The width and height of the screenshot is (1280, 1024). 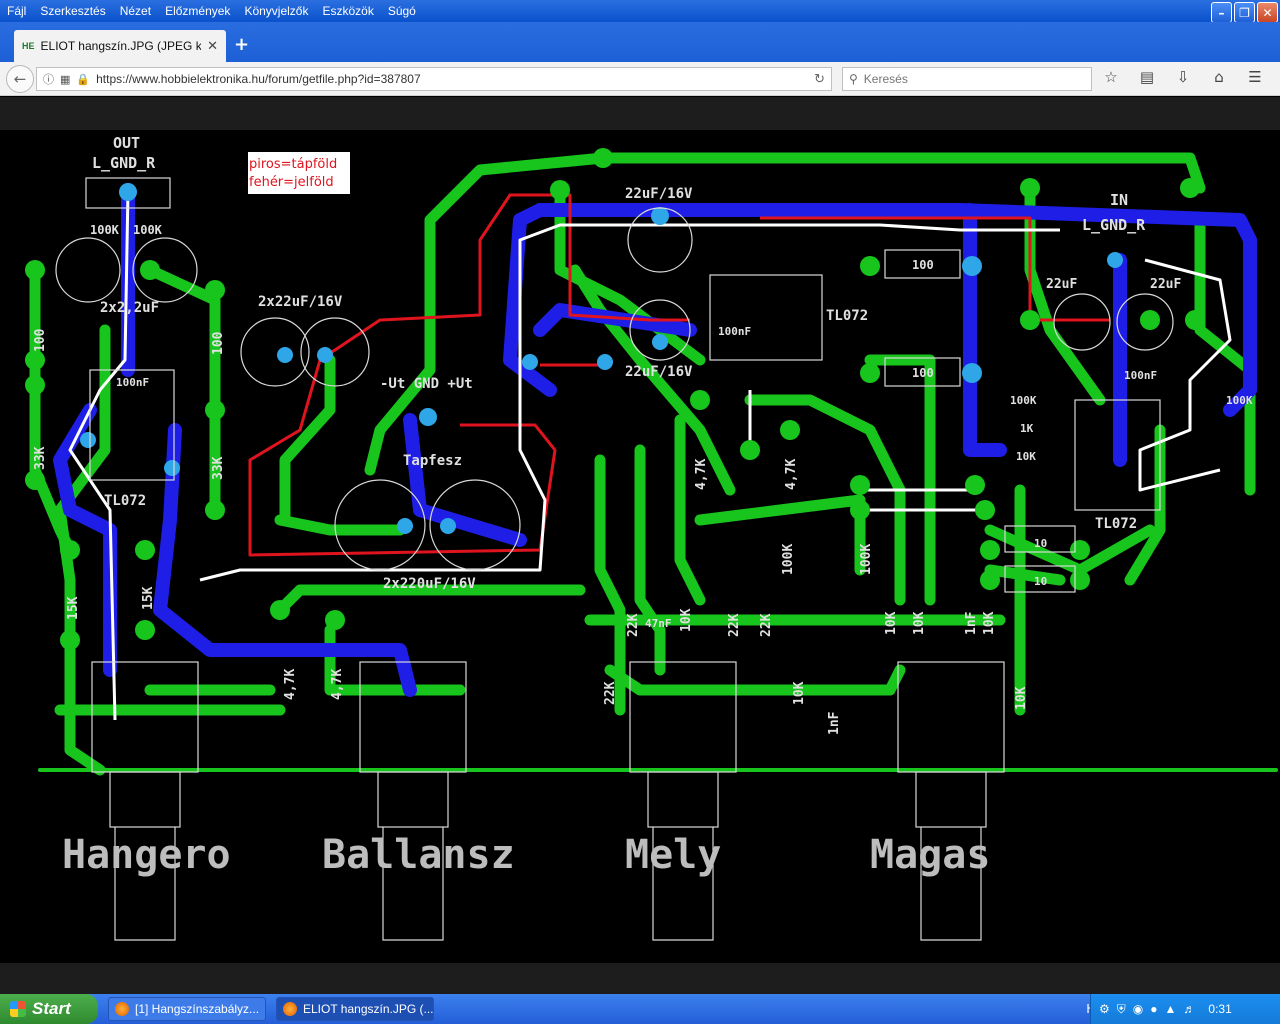 I want to click on label-r10k-c: 10K, so click(x=919, y=623).